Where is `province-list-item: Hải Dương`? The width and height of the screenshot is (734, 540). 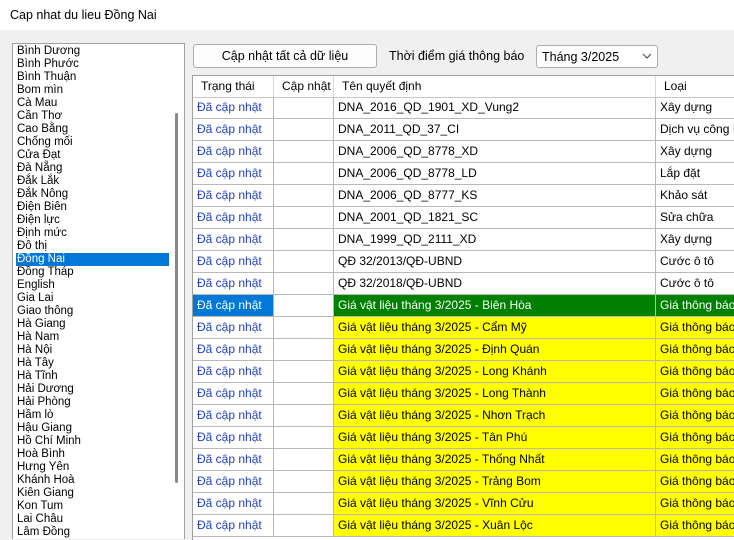
province-list-item: Hải Dương is located at coordinates (92, 389).